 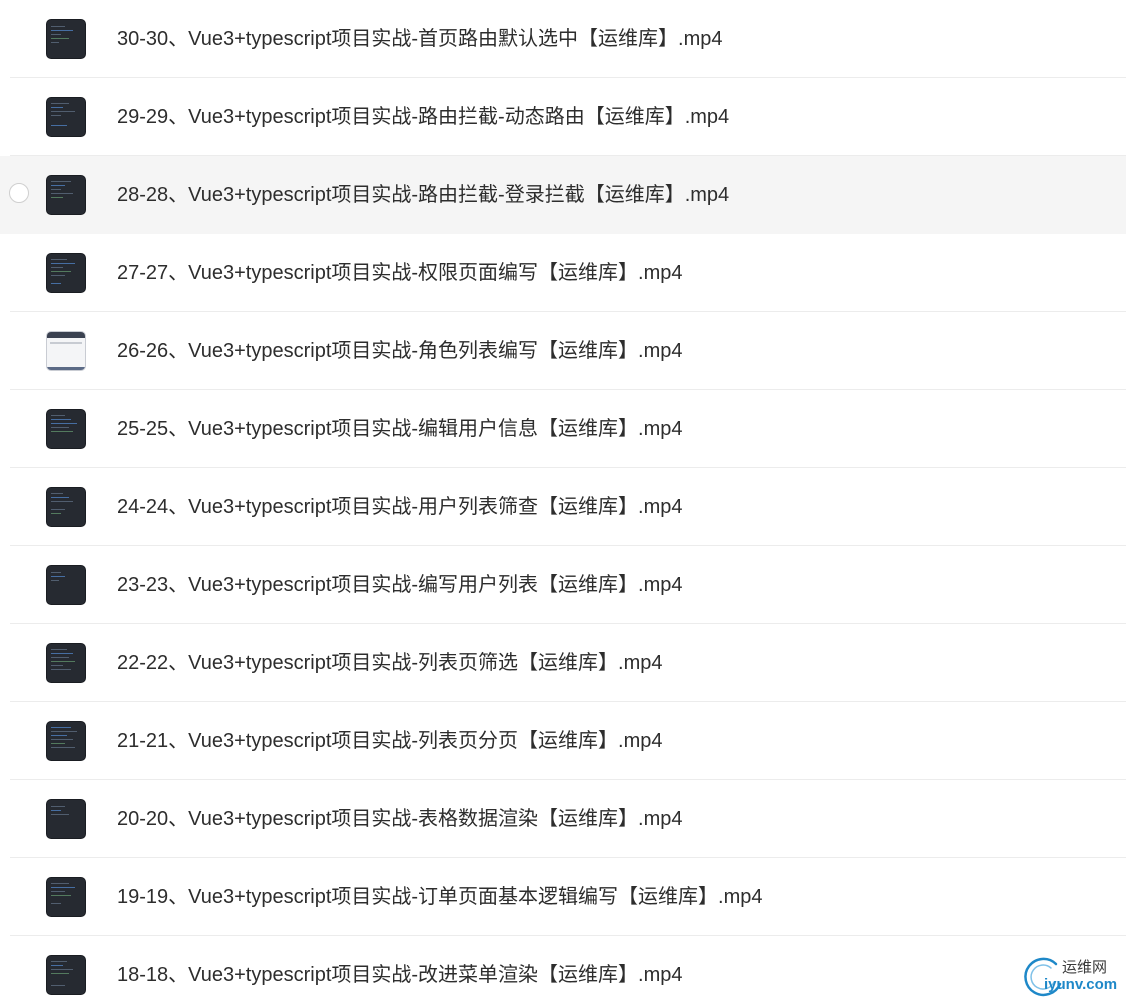 What do you see at coordinates (19, 193) in the screenshot?
I see `select-checkbox` at bounding box center [19, 193].